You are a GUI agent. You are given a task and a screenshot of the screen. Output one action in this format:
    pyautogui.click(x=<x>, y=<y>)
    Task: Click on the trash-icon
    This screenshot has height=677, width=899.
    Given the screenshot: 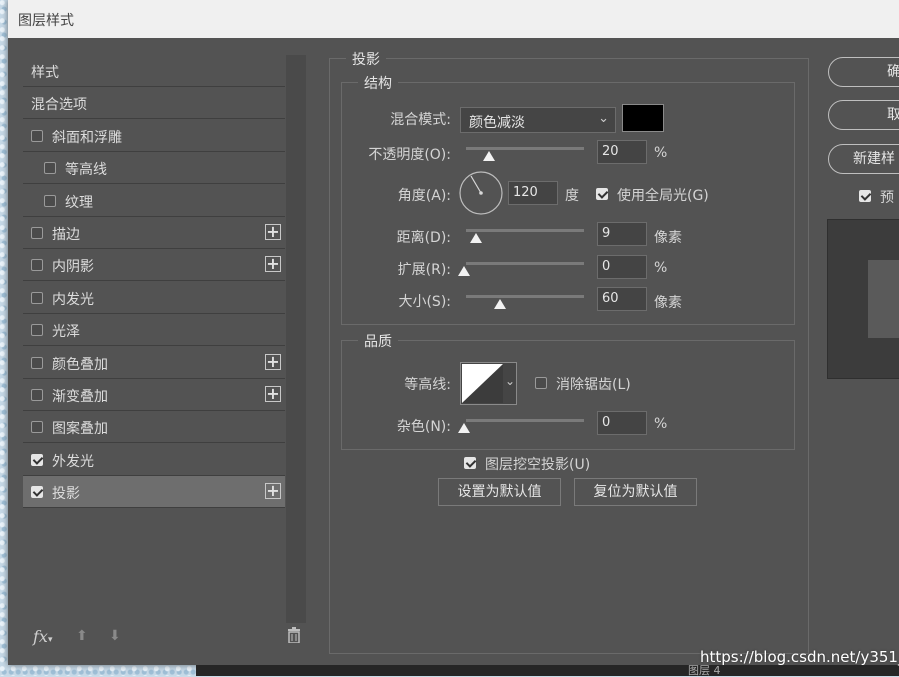 What is the action you would take?
    pyautogui.click(x=294, y=637)
    